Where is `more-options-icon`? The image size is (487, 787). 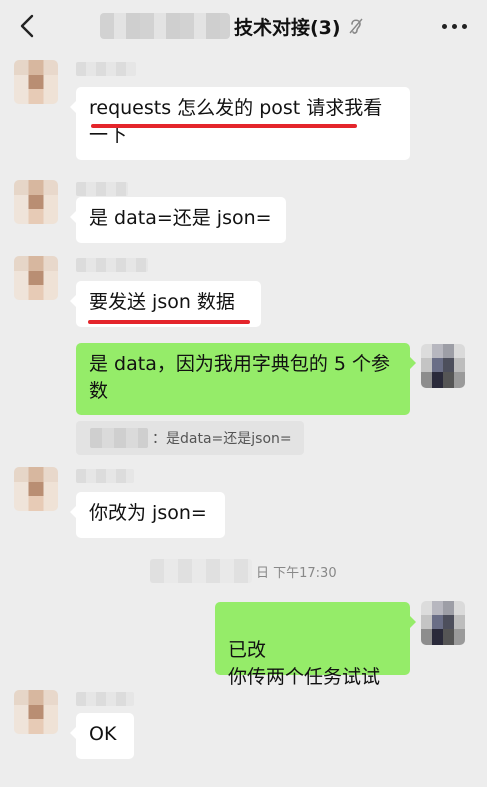 more-options-icon is located at coordinates (454, 26).